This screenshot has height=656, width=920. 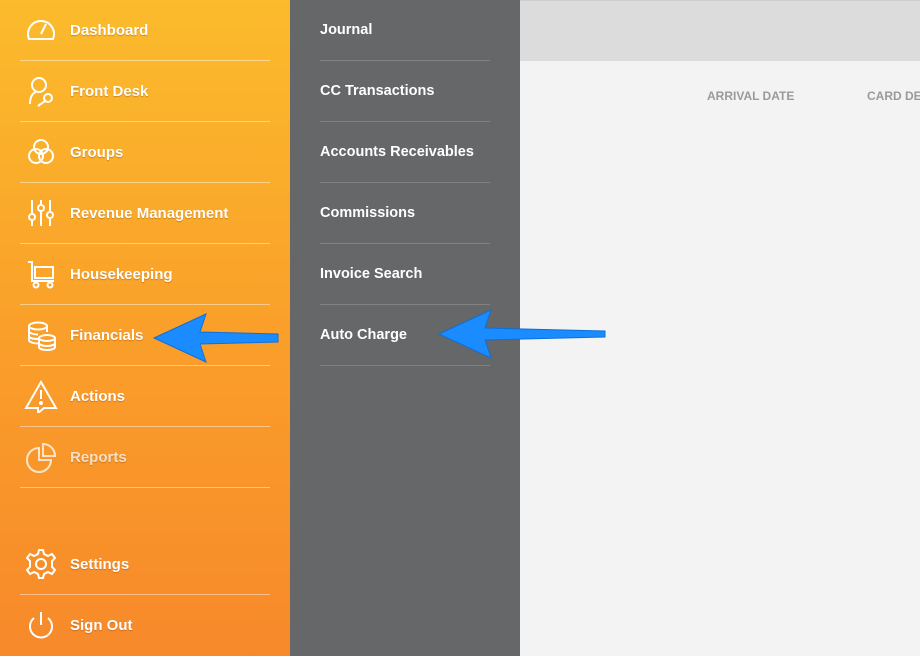 What do you see at coordinates (41, 274) in the screenshot?
I see `cart-icon` at bounding box center [41, 274].